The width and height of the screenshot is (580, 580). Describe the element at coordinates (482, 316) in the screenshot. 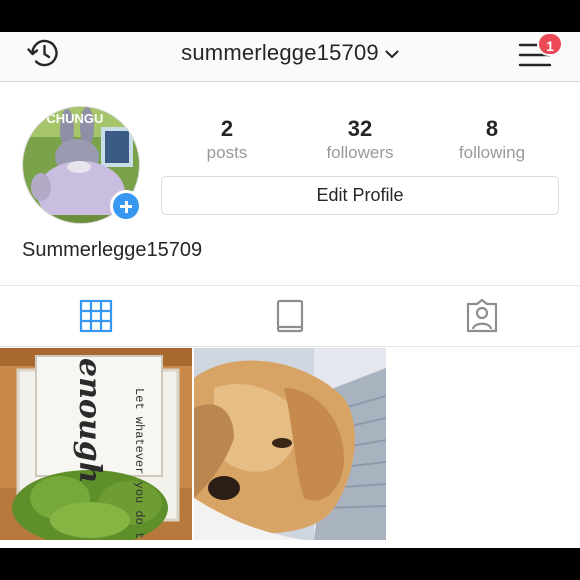

I see `tagged-person-icon` at that location.